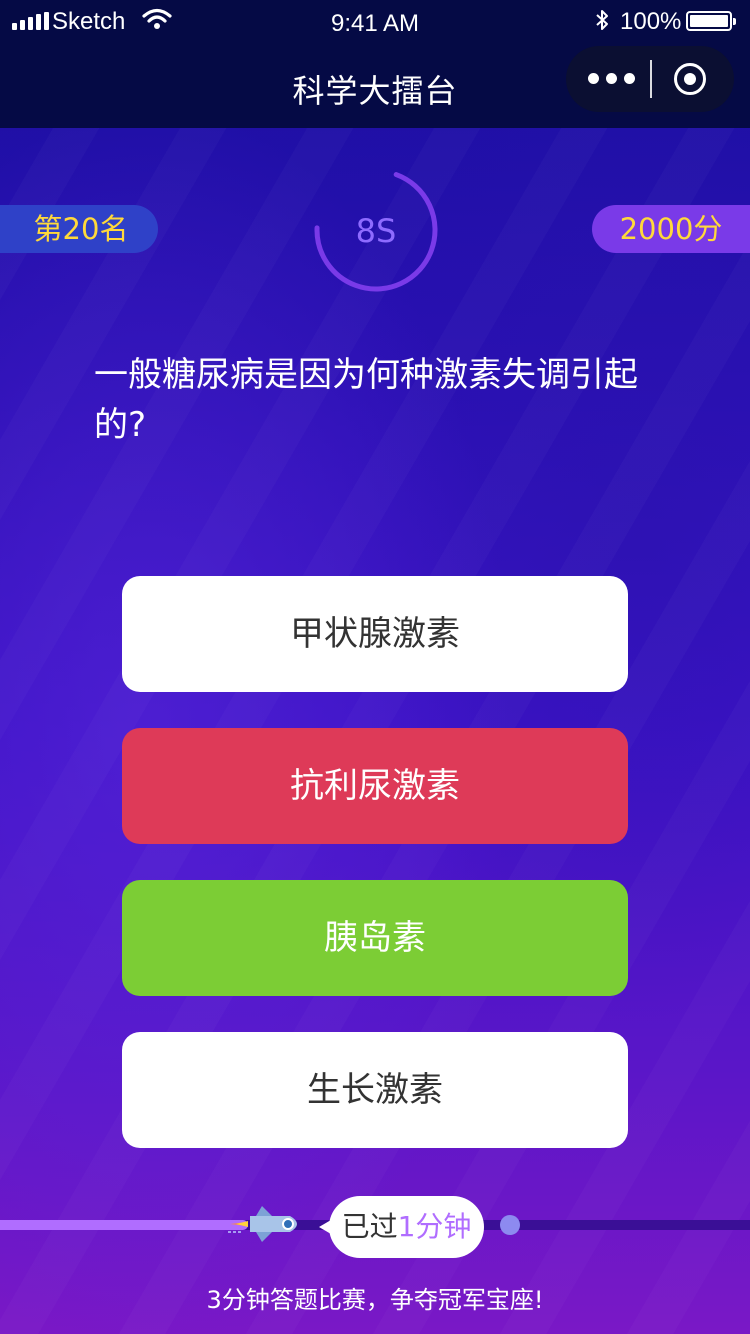  What do you see at coordinates (369, 1226) in the screenshot?
I see `elapsed-prefix: 已过` at bounding box center [369, 1226].